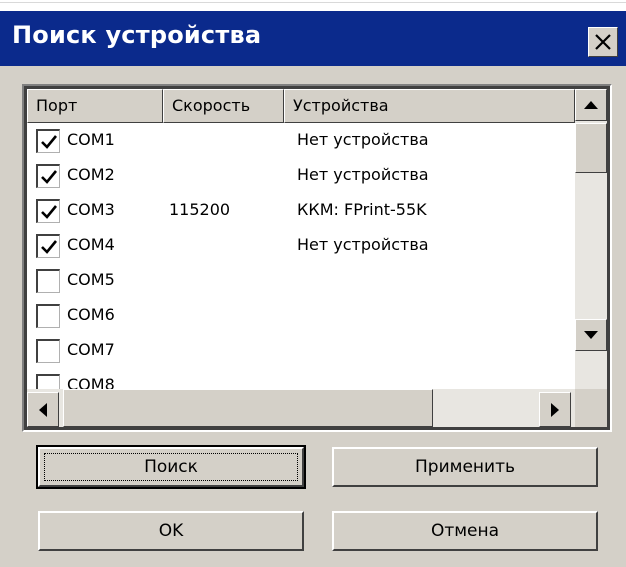  What do you see at coordinates (95, 106) in the screenshot?
I see `column-header-port: Порт` at bounding box center [95, 106].